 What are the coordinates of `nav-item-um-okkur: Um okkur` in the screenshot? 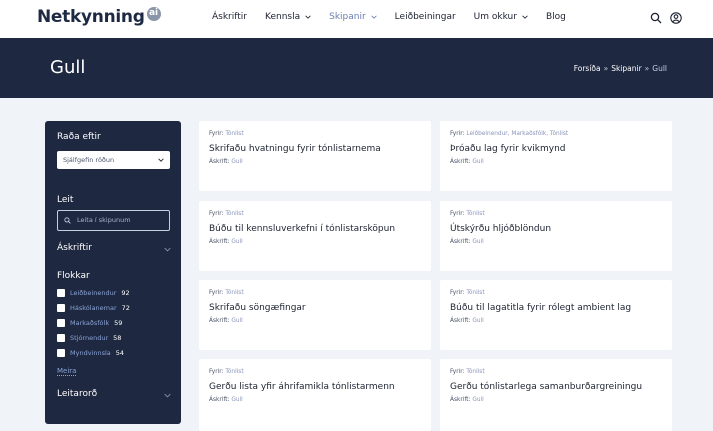 It's located at (501, 17).